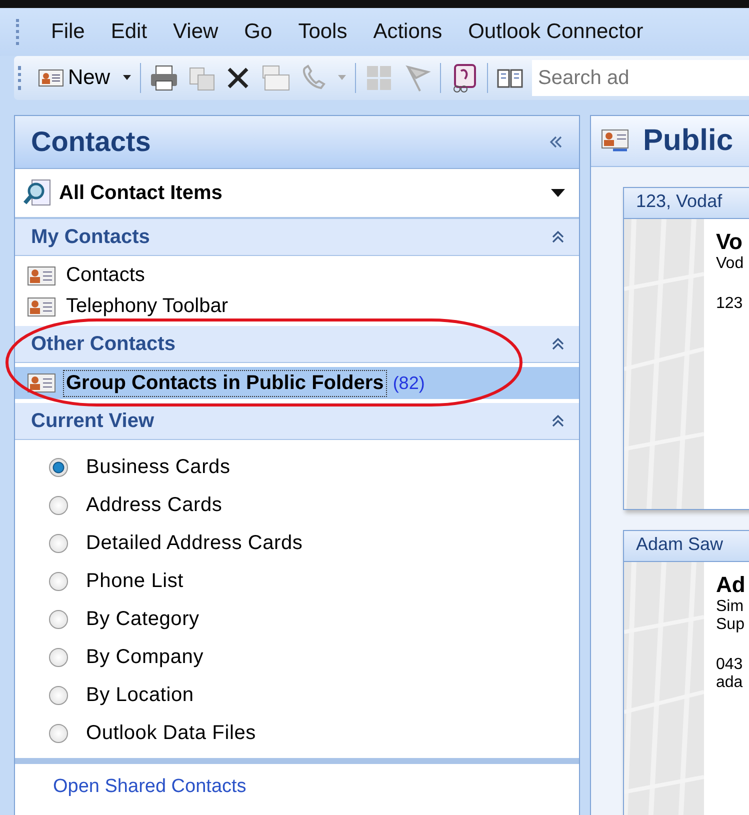 The image size is (749, 815). What do you see at coordinates (322, 32) in the screenshot?
I see `menu-item: Tools` at bounding box center [322, 32].